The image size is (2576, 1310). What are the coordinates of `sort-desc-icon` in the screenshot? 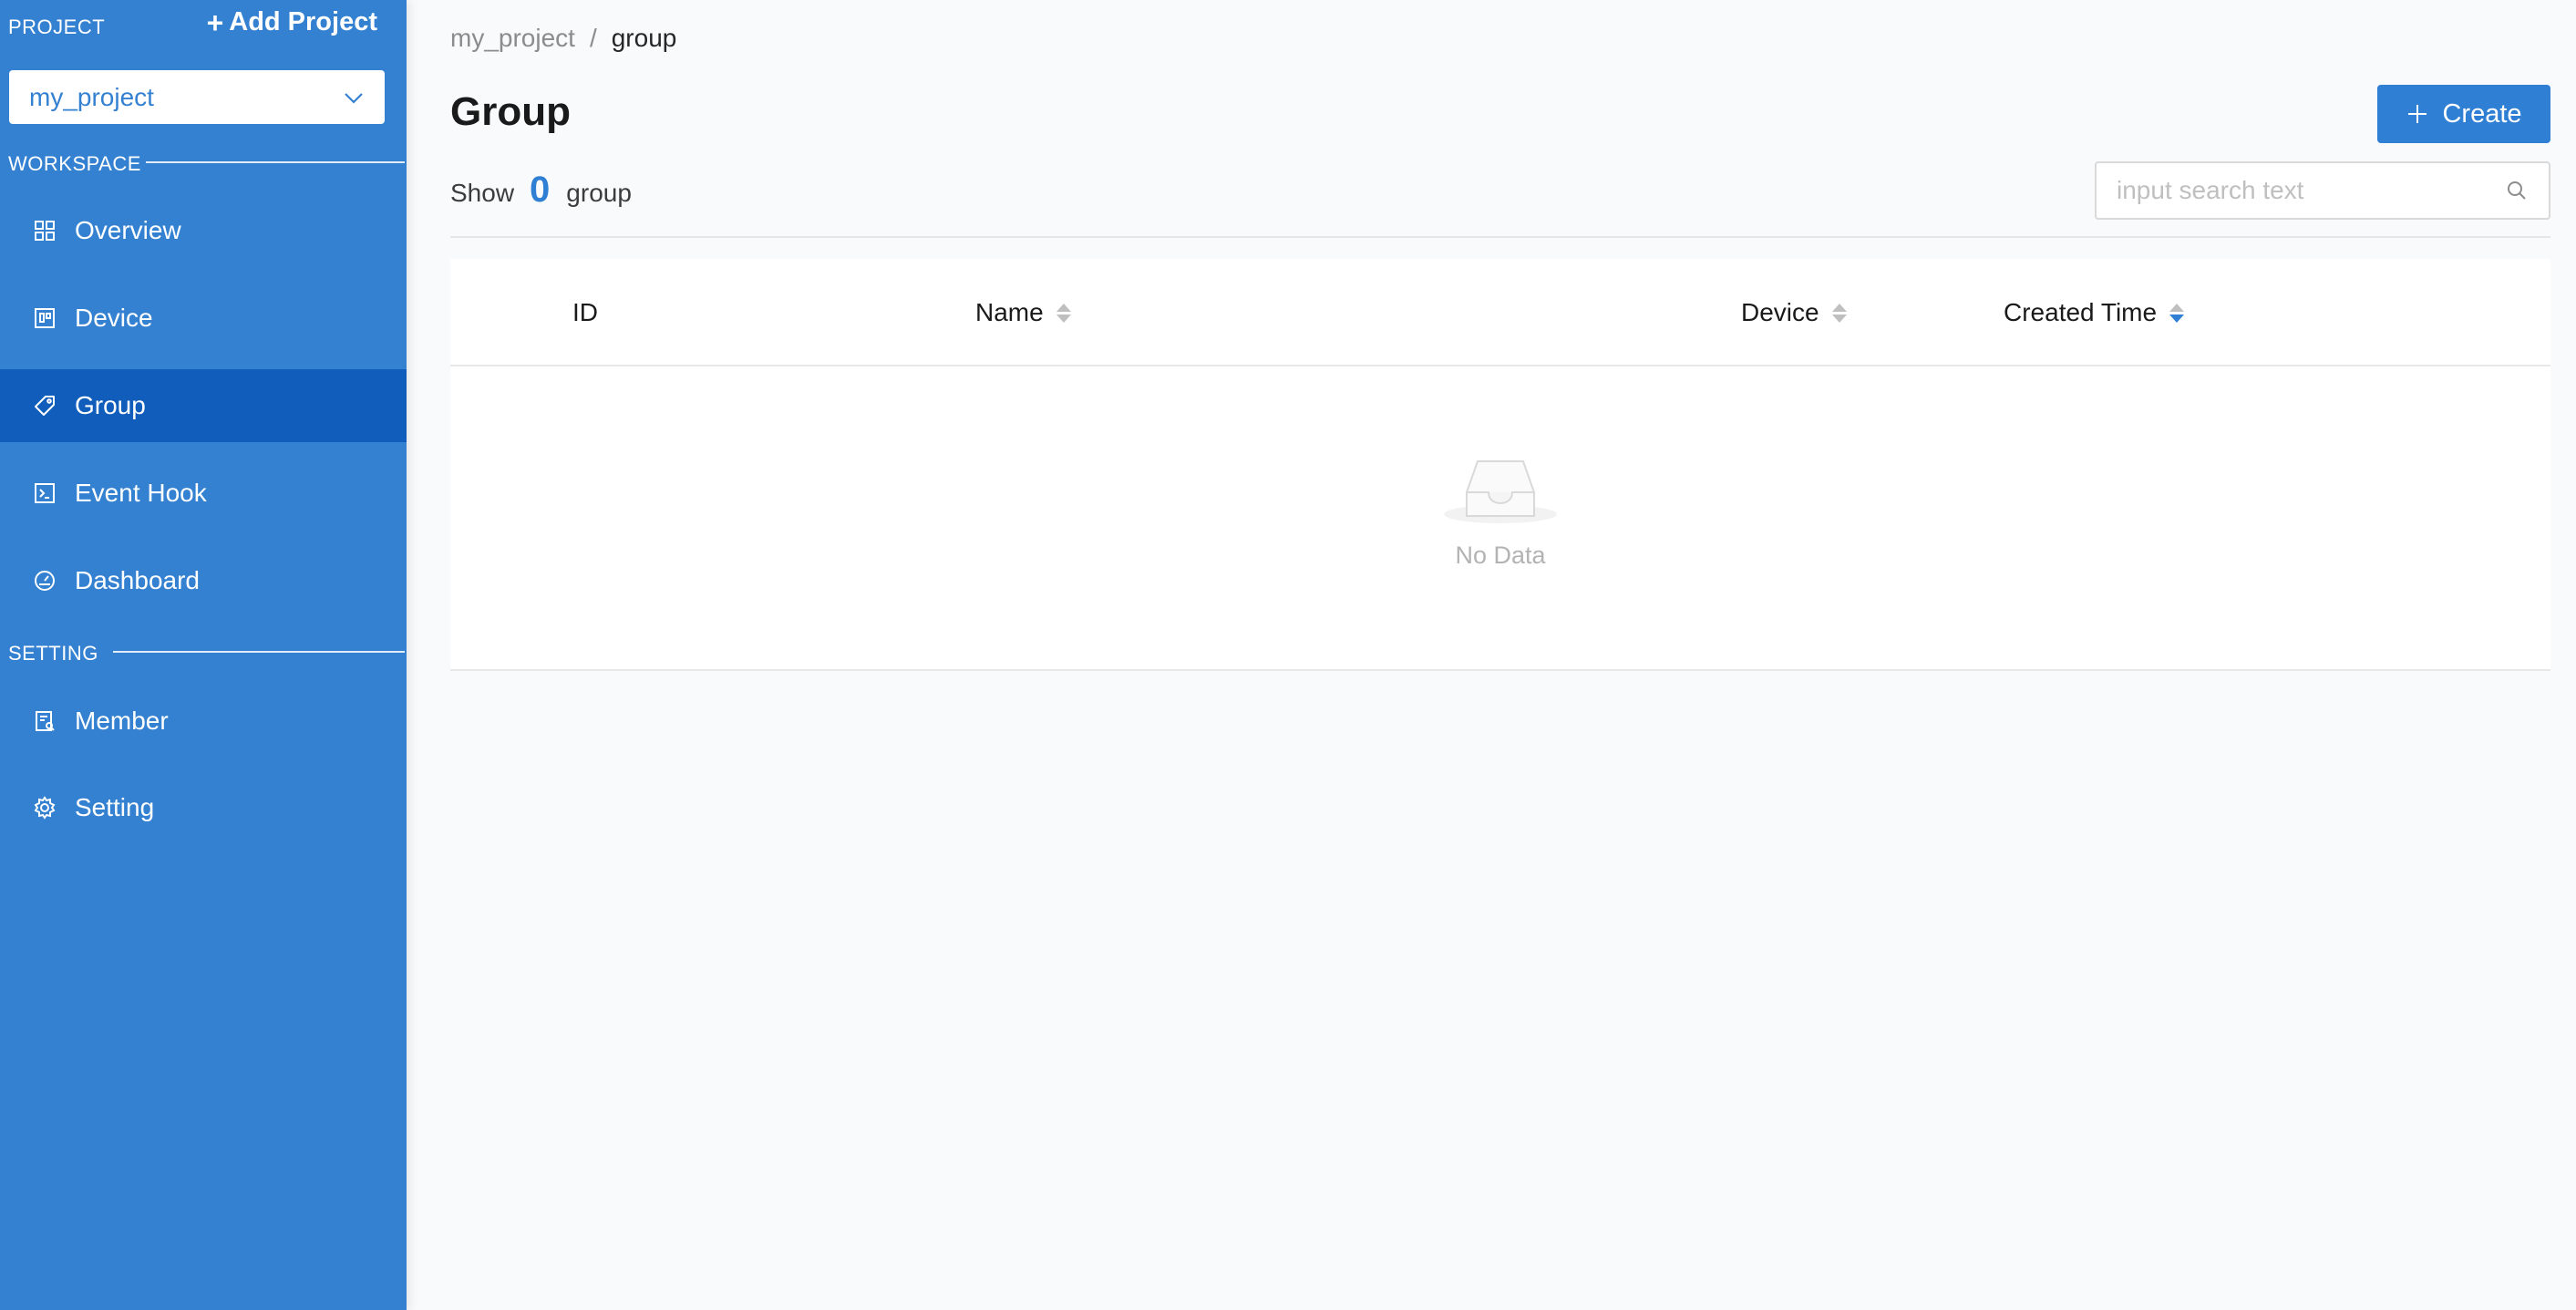 It's located at (2177, 313).